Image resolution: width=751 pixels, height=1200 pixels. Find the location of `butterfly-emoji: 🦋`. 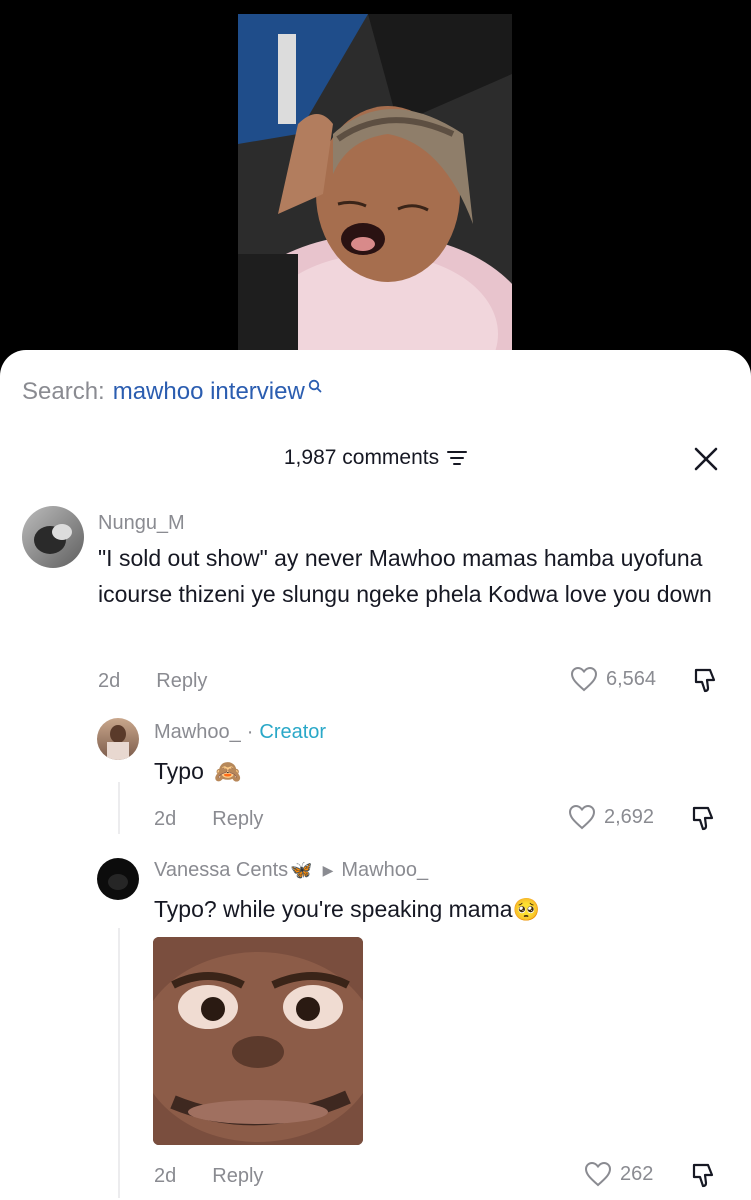

butterfly-emoji: 🦋 is located at coordinates (301, 870).